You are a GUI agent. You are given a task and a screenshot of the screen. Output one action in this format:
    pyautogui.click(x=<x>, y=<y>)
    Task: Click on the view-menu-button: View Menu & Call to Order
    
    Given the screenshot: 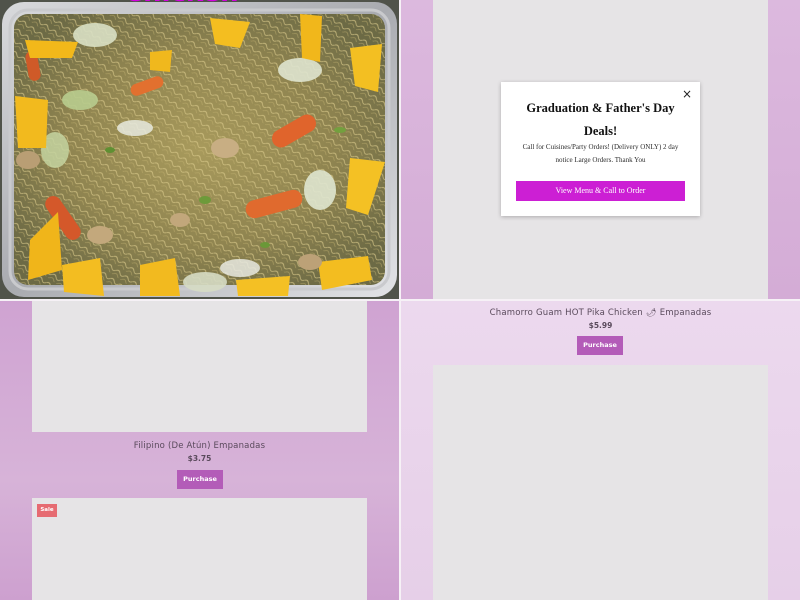 What is the action you would take?
    pyautogui.click(x=600, y=191)
    